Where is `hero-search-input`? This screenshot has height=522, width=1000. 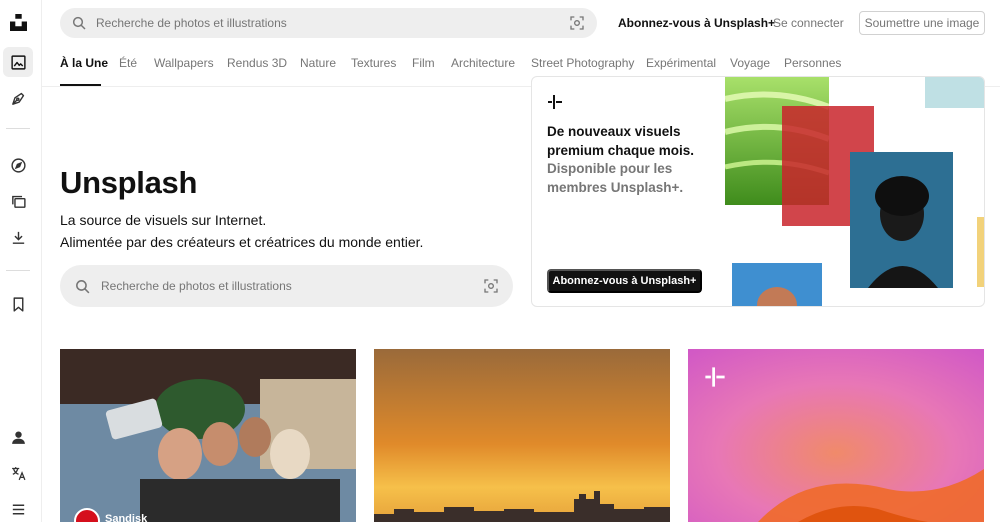
hero-search-input is located at coordinates (281, 286).